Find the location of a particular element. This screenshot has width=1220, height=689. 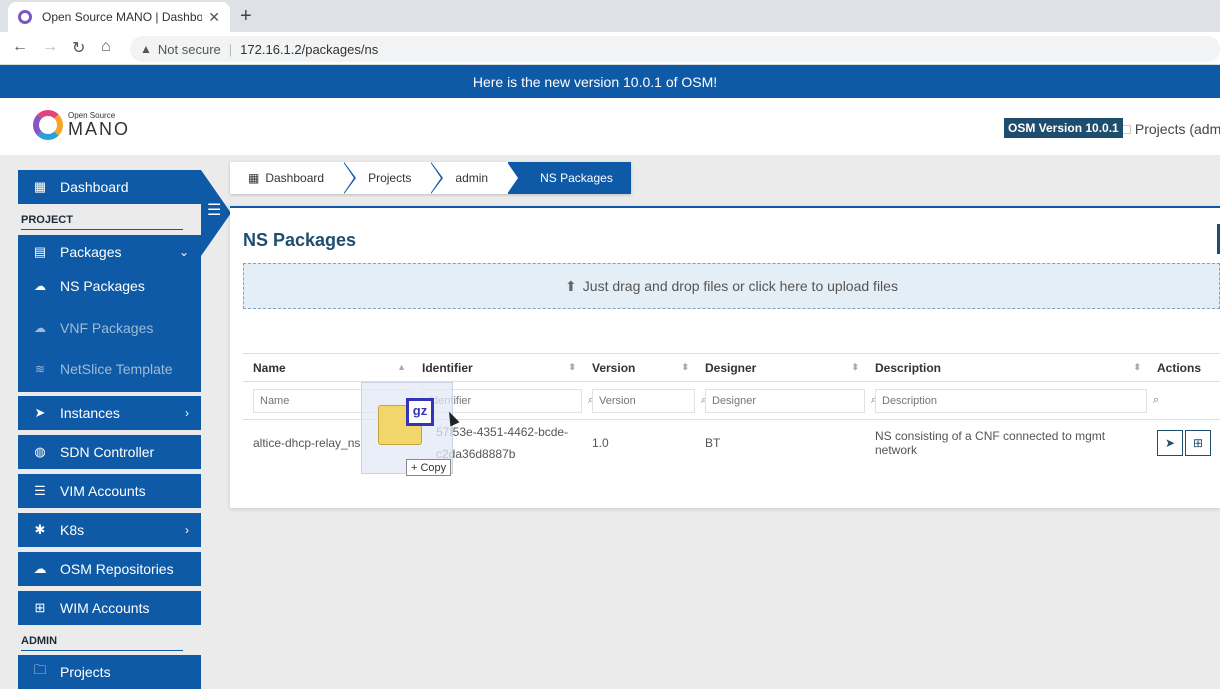

breadcrumb-label: admin is located at coordinates (472, 178).